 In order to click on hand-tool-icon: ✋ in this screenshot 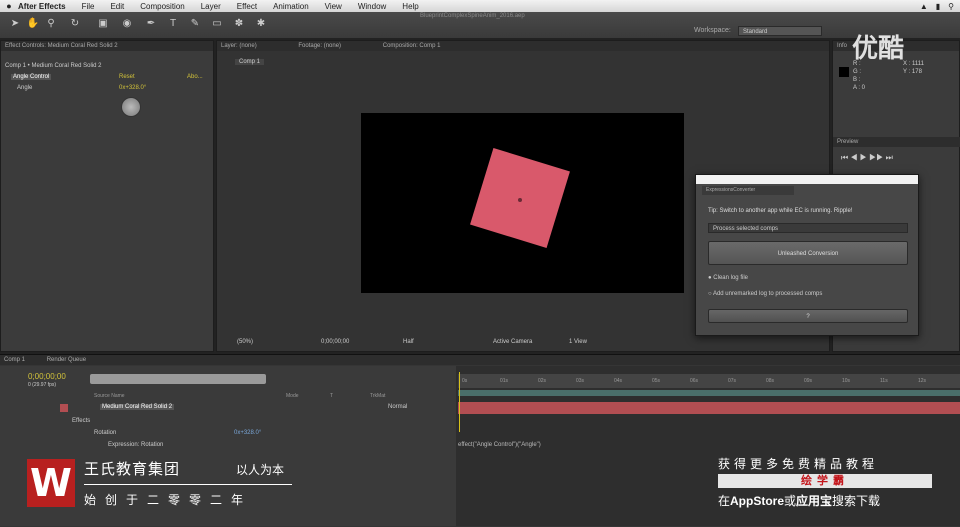, I will do `click(33, 24)`.